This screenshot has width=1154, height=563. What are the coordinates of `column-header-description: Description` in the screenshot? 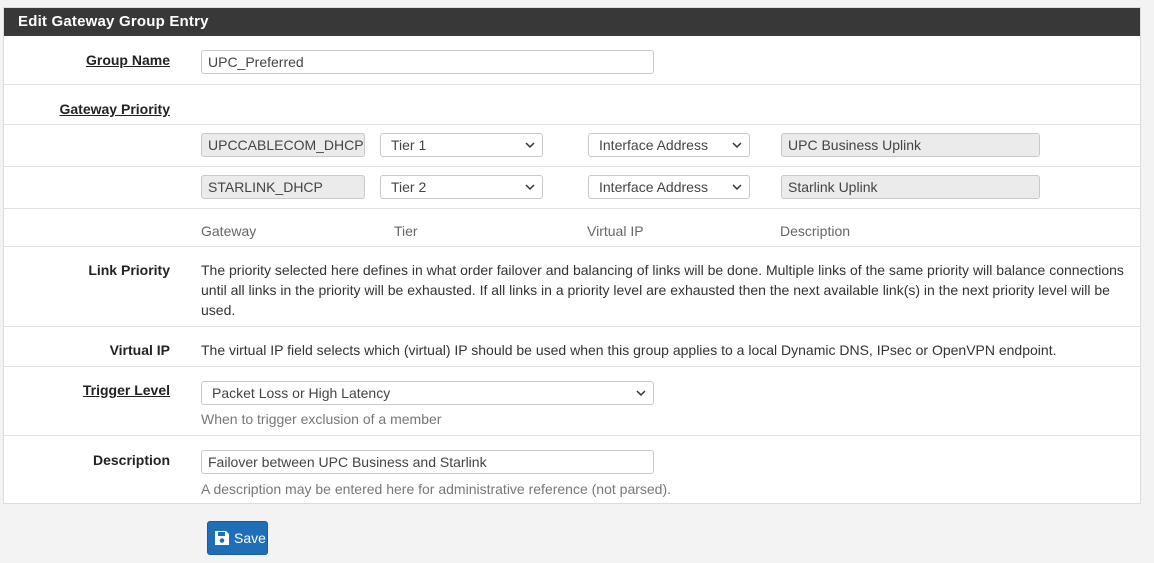 It's located at (815, 231).